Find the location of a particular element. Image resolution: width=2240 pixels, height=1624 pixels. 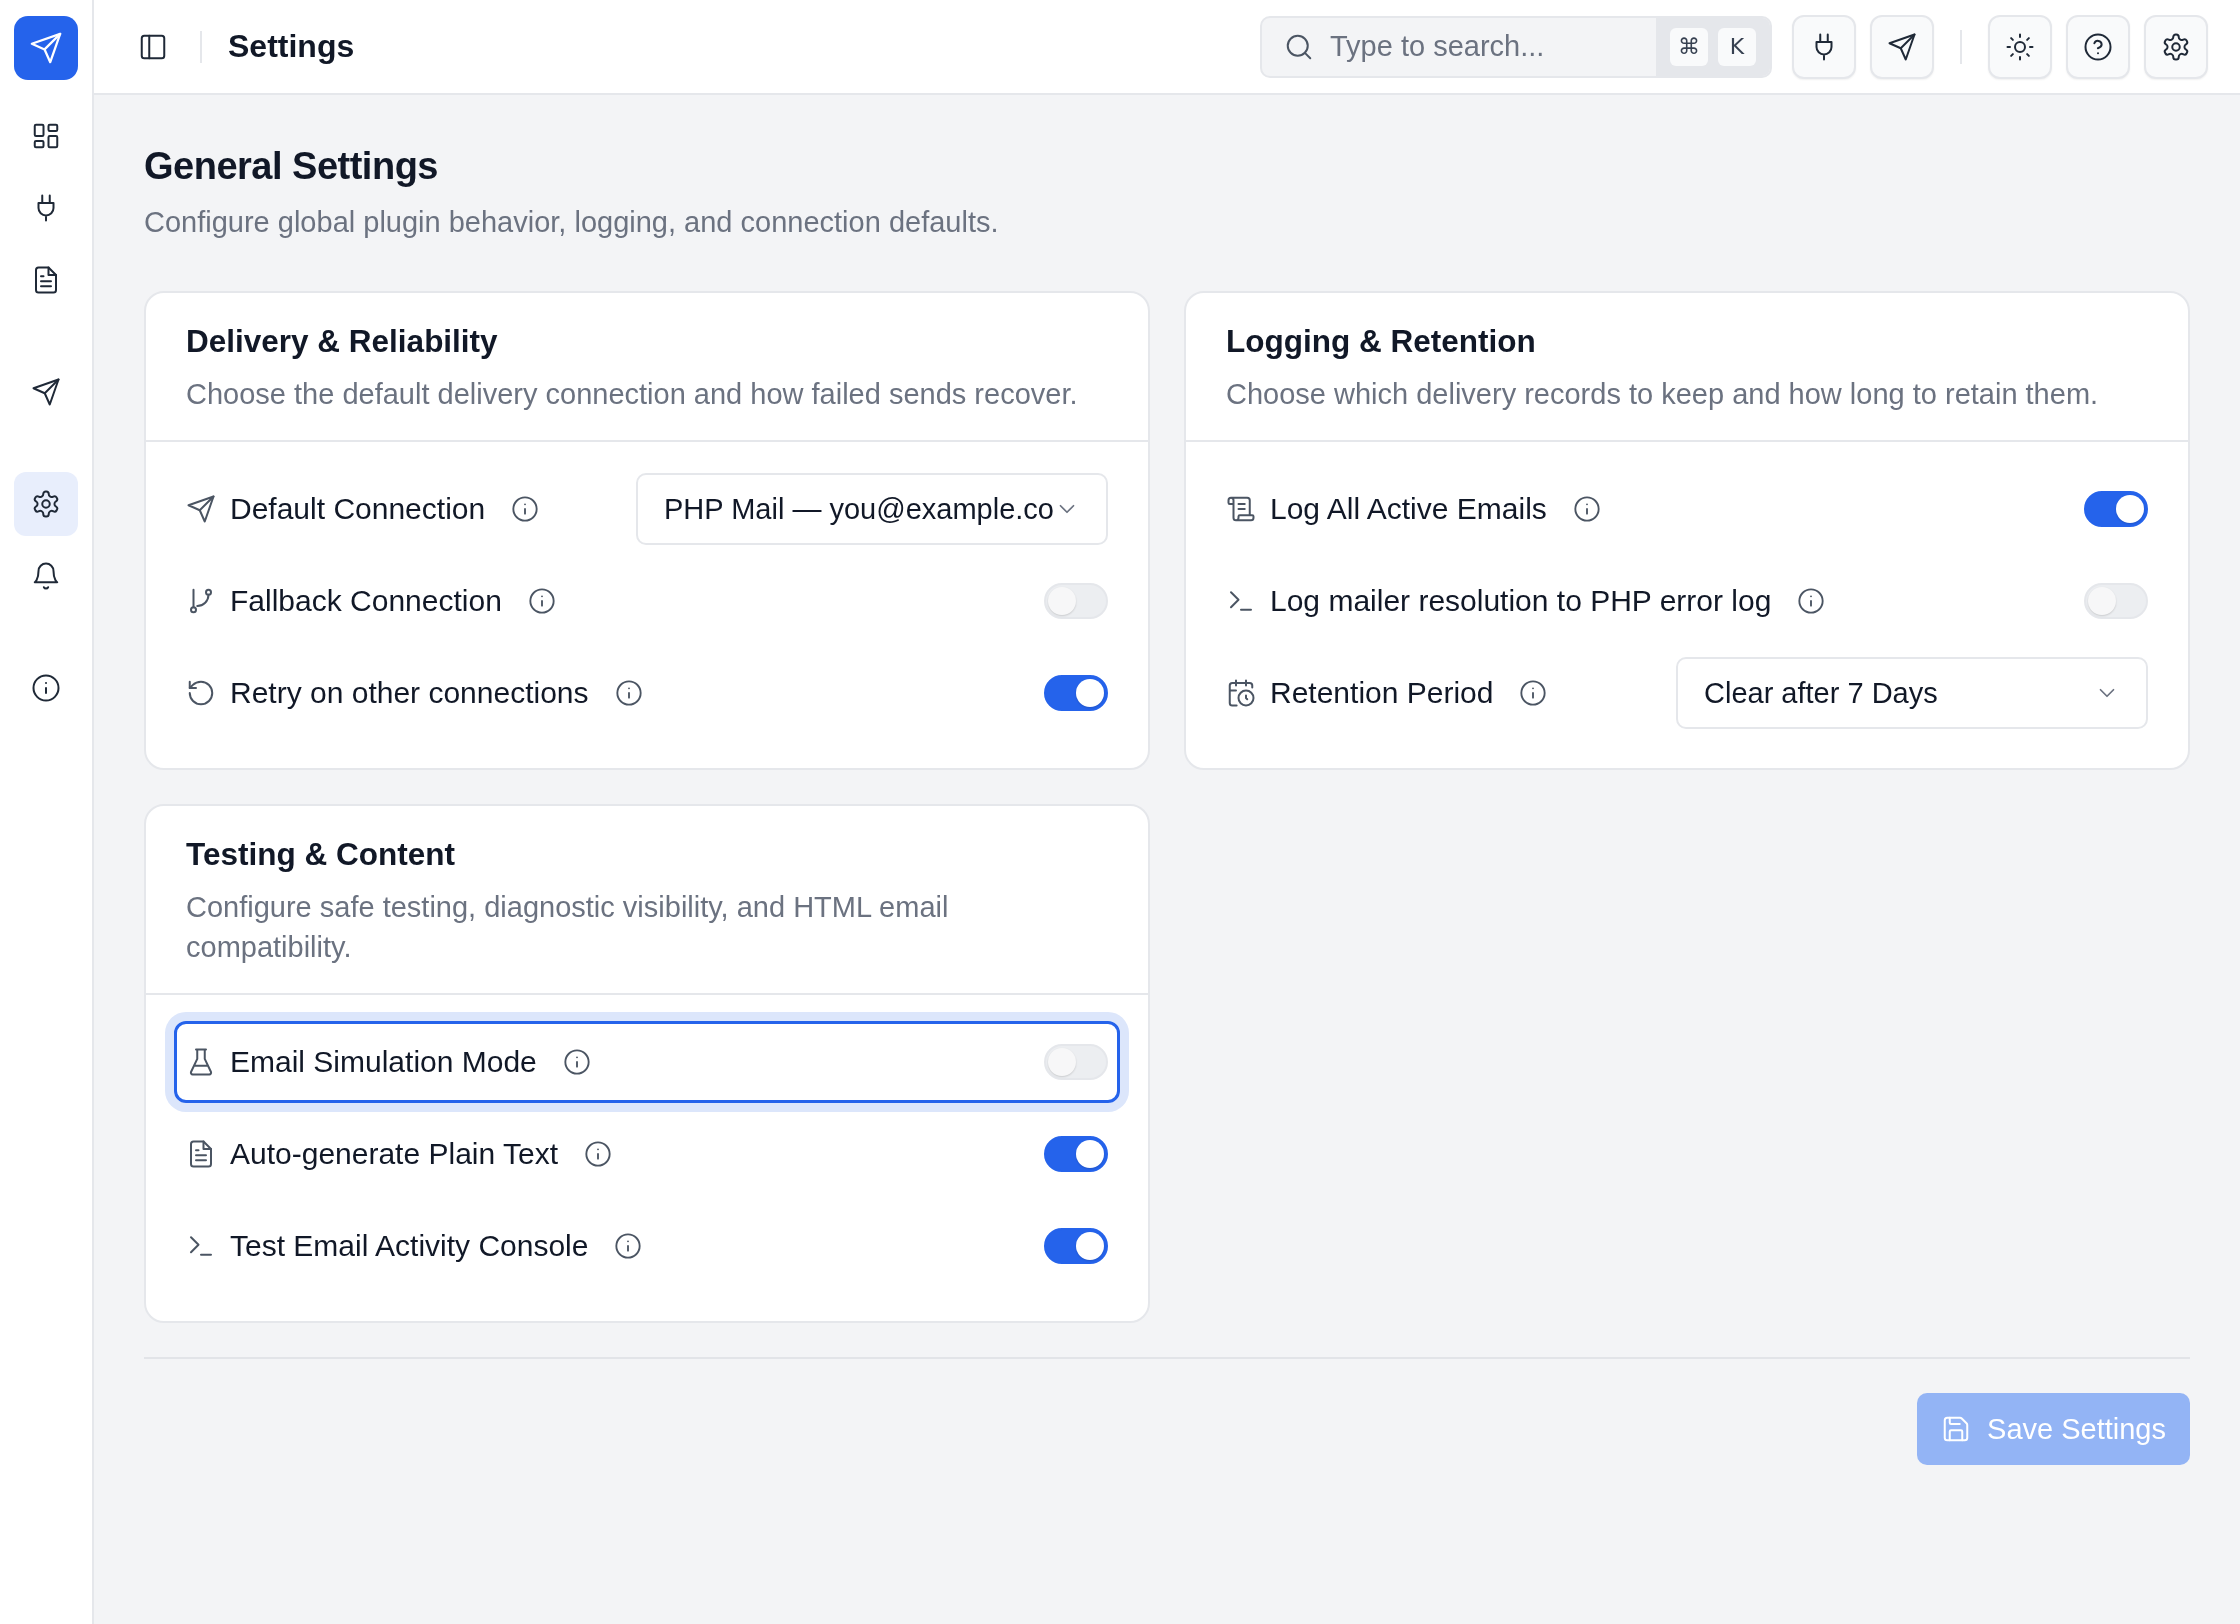

theme-button is located at coordinates (2020, 46).